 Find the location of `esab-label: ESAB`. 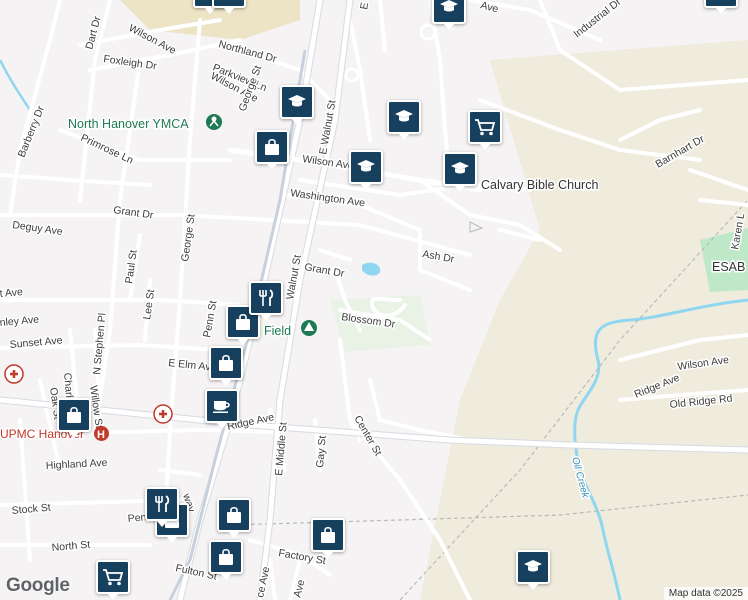

esab-label: ESAB is located at coordinates (728, 267).